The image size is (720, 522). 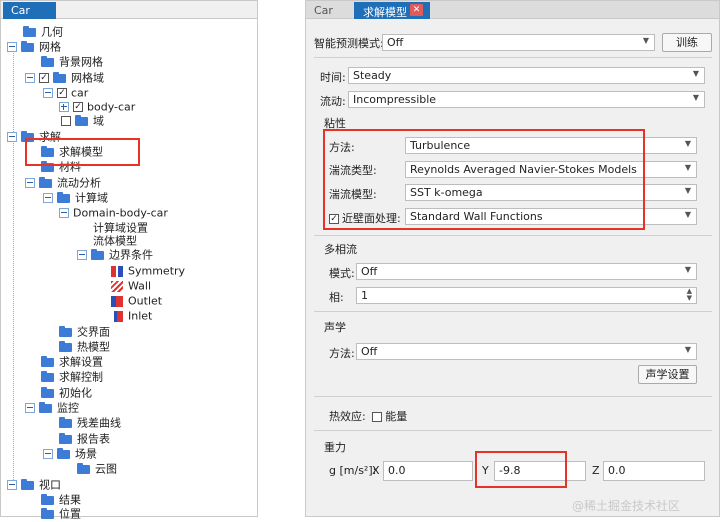 What do you see at coordinates (72, 376) in the screenshot?
I see `tree-item-solve-control: 求解控制` at bounding box center [72, 376].